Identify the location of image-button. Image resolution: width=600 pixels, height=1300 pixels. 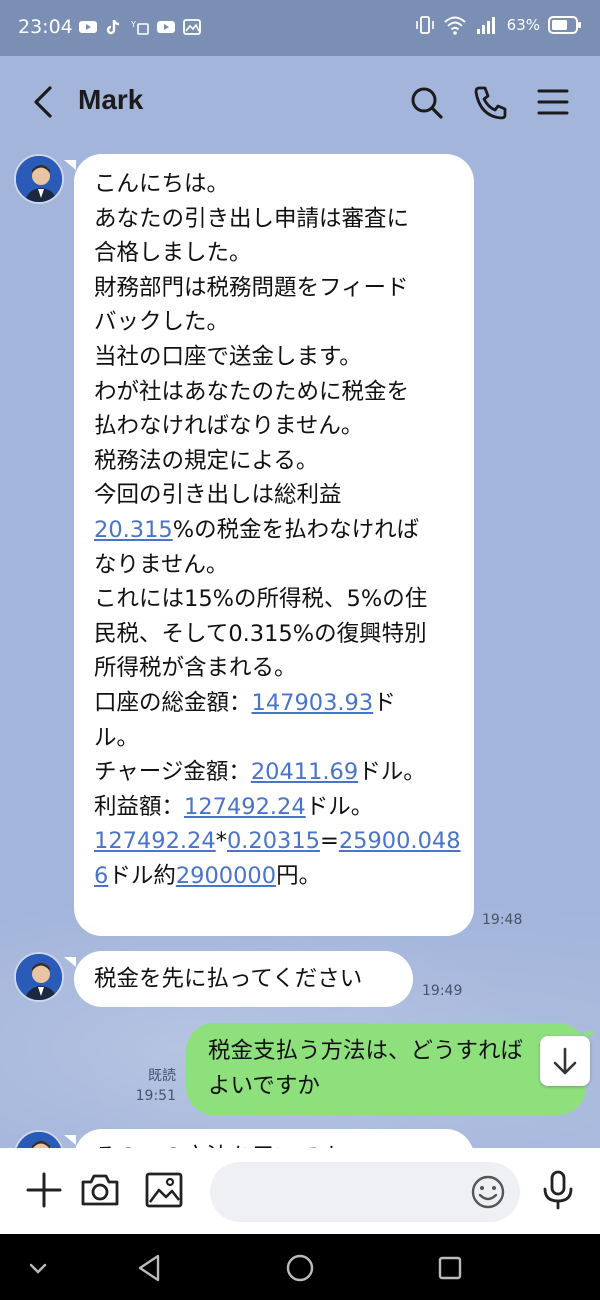
(164, 1190).